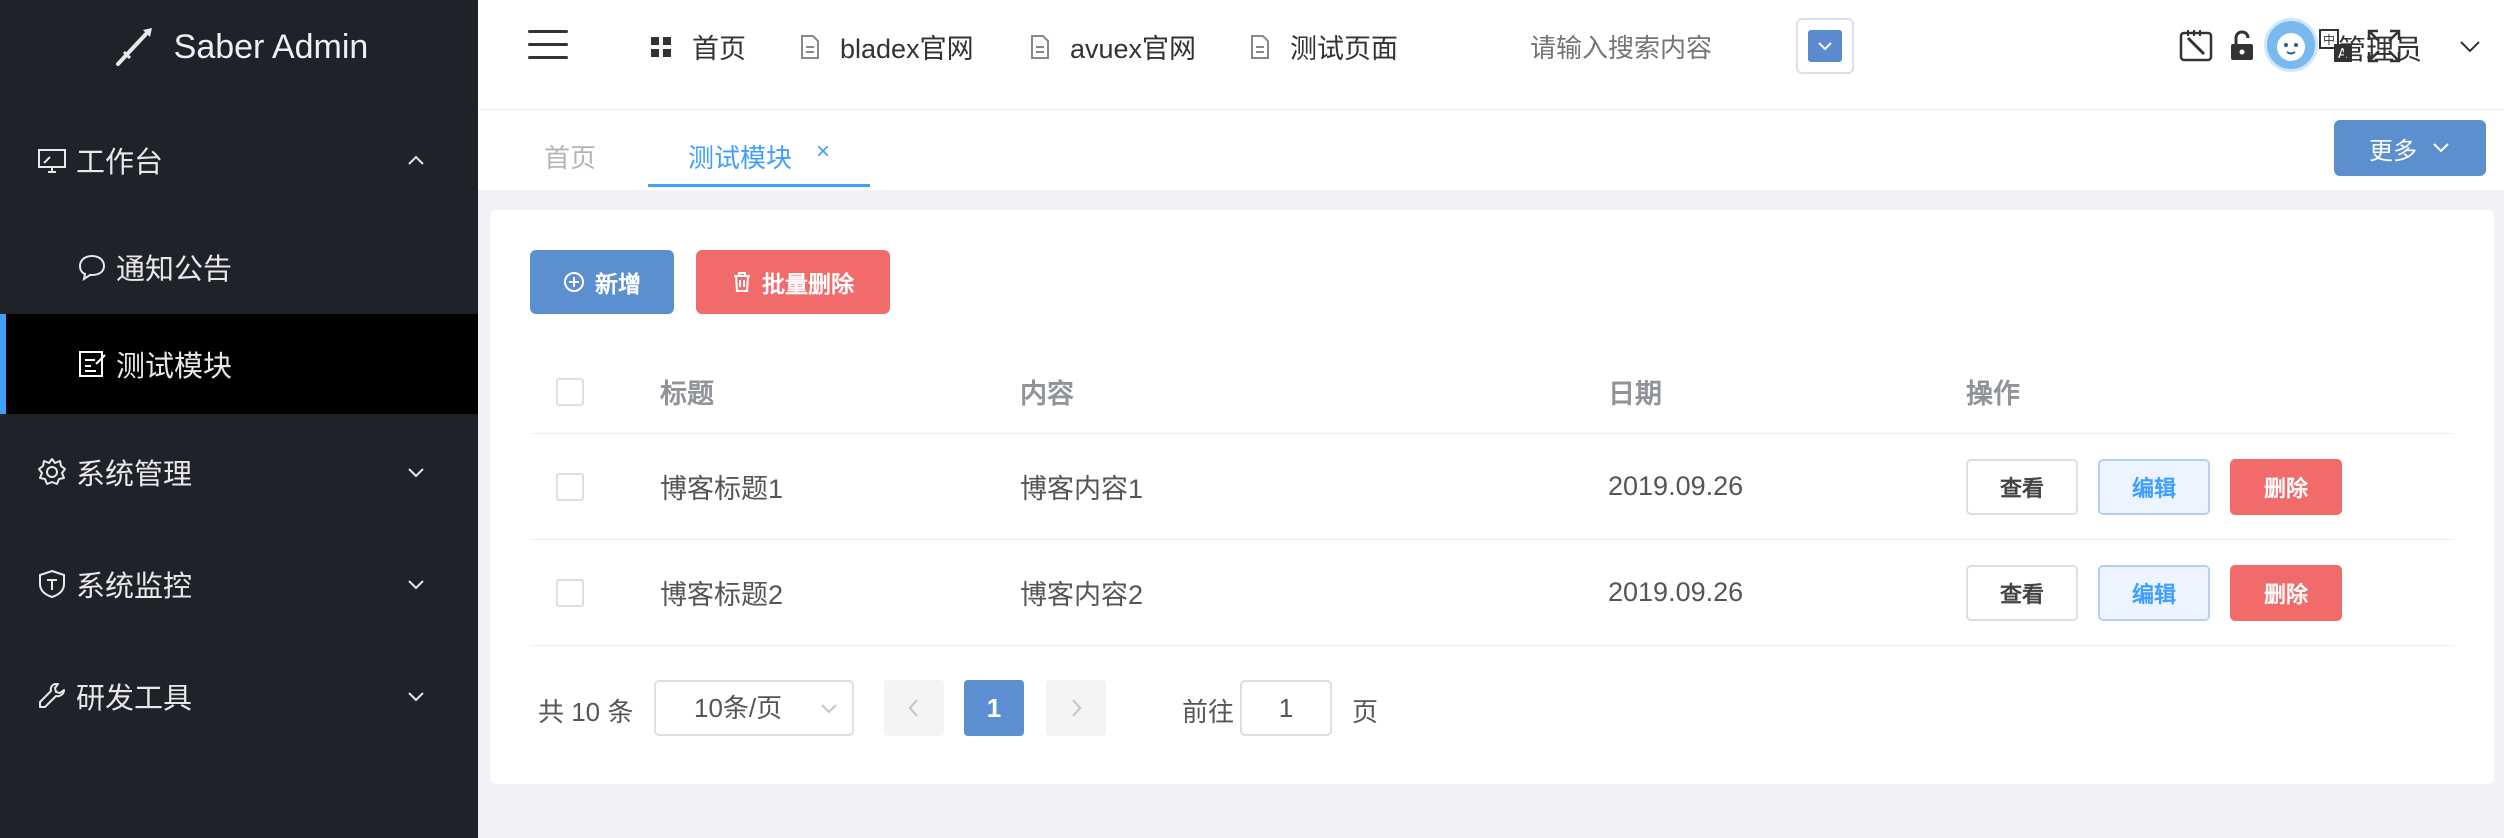  I want to click on batch-delete-button: 批量删除, so click(793, 282).